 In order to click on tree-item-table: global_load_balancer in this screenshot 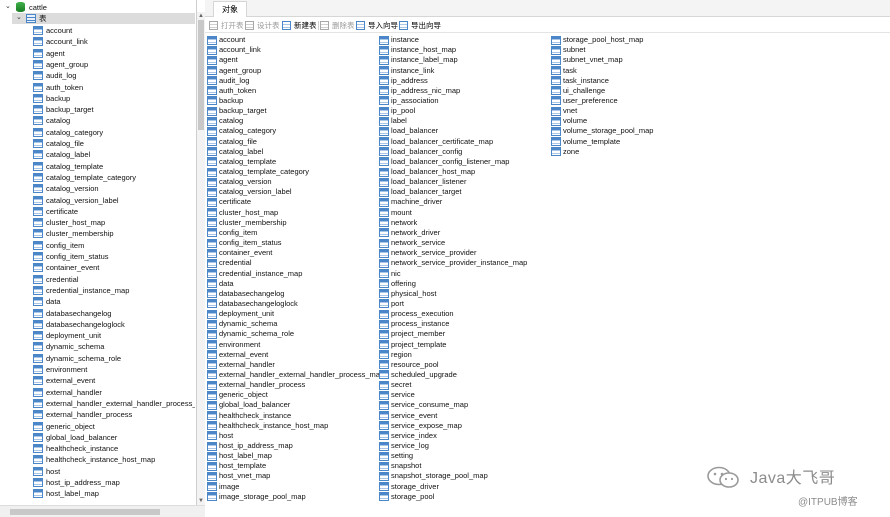, I will do `click(97, 437)`.